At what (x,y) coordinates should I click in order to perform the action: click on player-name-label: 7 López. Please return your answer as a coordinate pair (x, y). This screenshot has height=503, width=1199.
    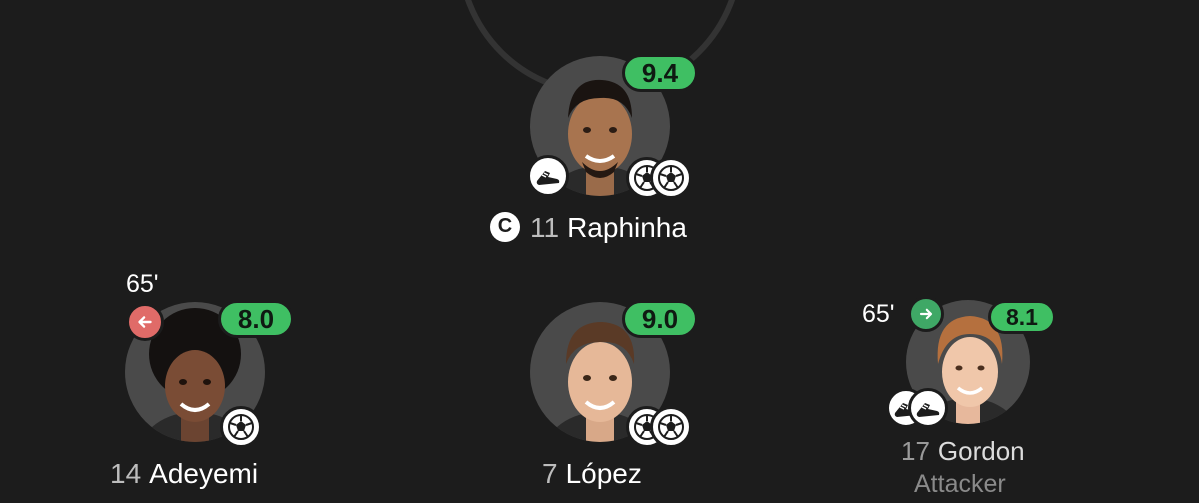
    Looking at the image, I should click on (592, 474).